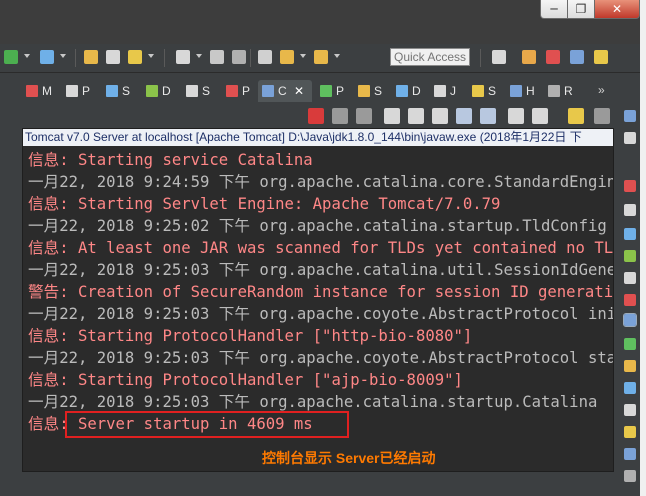  What do you see at coordinates (529, 57) in the screenshot?
I see `java-ee-perspective-icon` at bounding box center [529, 57].